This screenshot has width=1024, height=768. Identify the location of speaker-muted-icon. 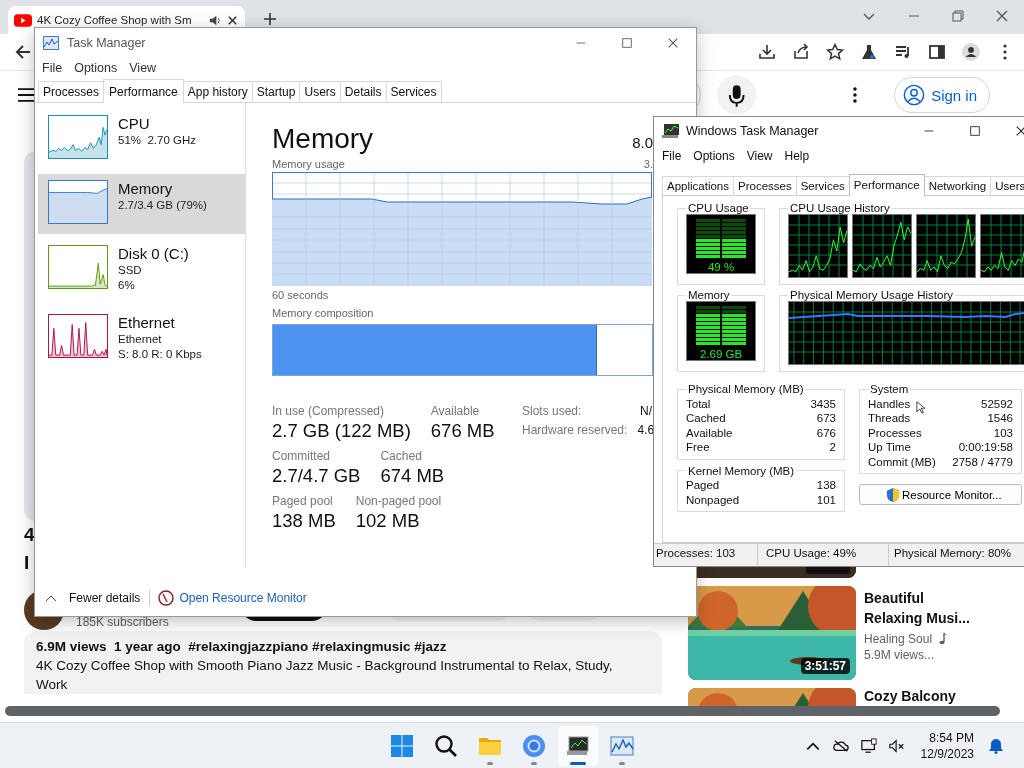
(896, 746).